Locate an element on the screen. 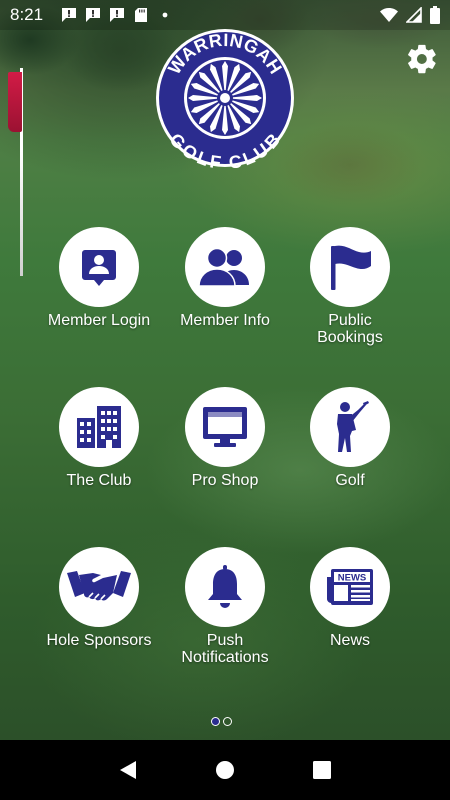 This screenshot has width=450, height=800. tile-label: Hole Sponsors is located at coordinates (99, 640).